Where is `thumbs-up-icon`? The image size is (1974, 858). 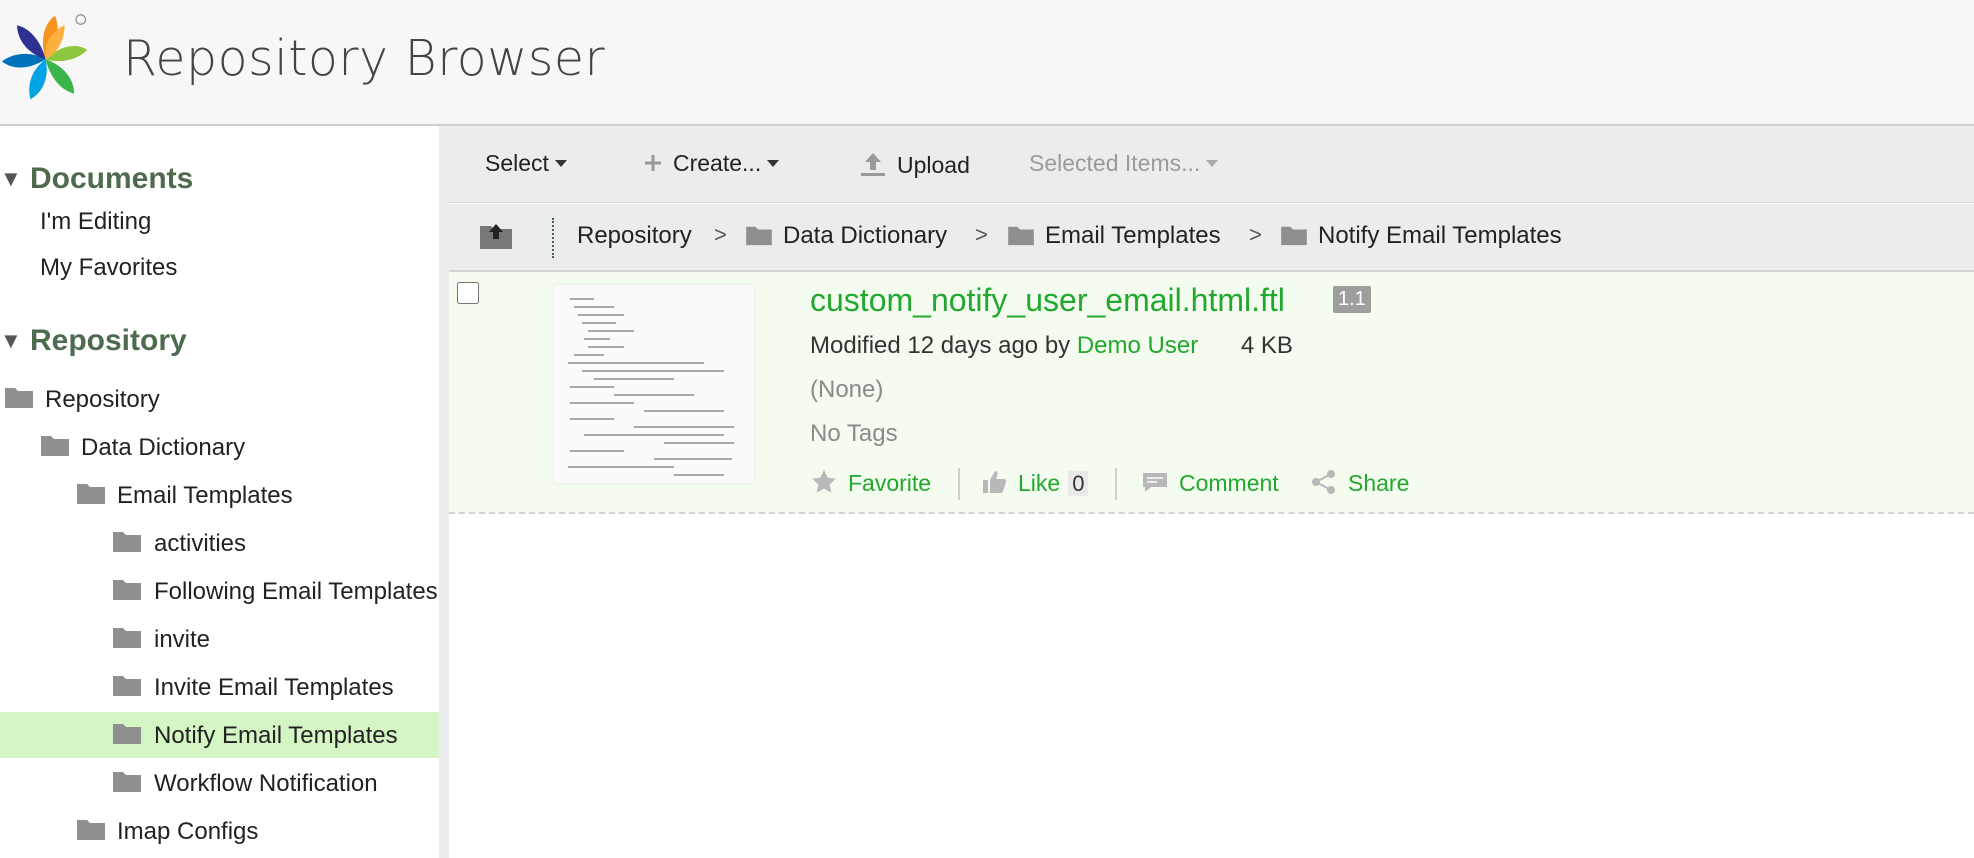 thumbs-up-icon is located at coordinates (995, 482).